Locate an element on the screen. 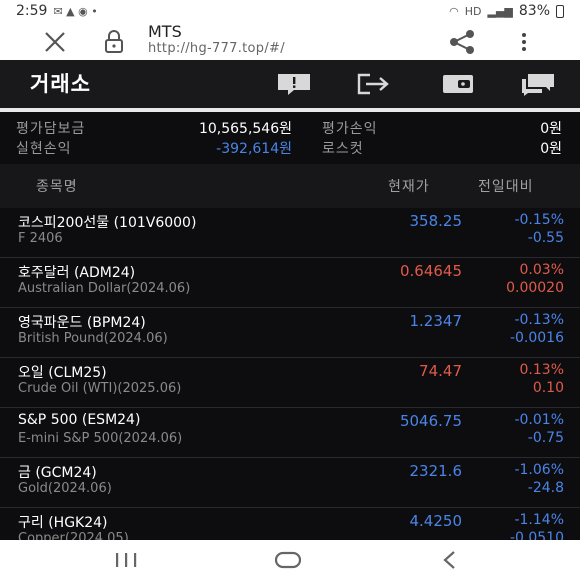 The height and width of the screenshot is (580, 580). app-header: 거래소 is located at coordinates (290, 84).